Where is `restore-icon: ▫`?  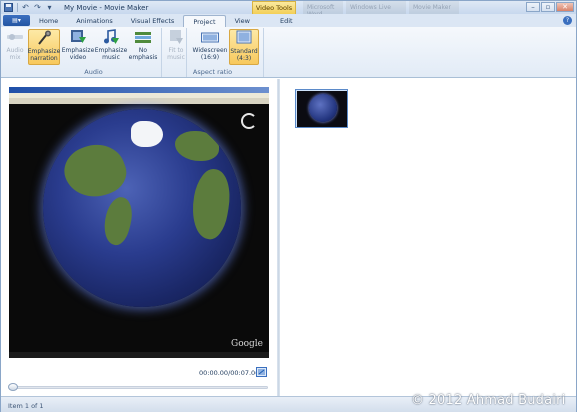
restore-icon: ▫ is located at coordinates (548, 7).